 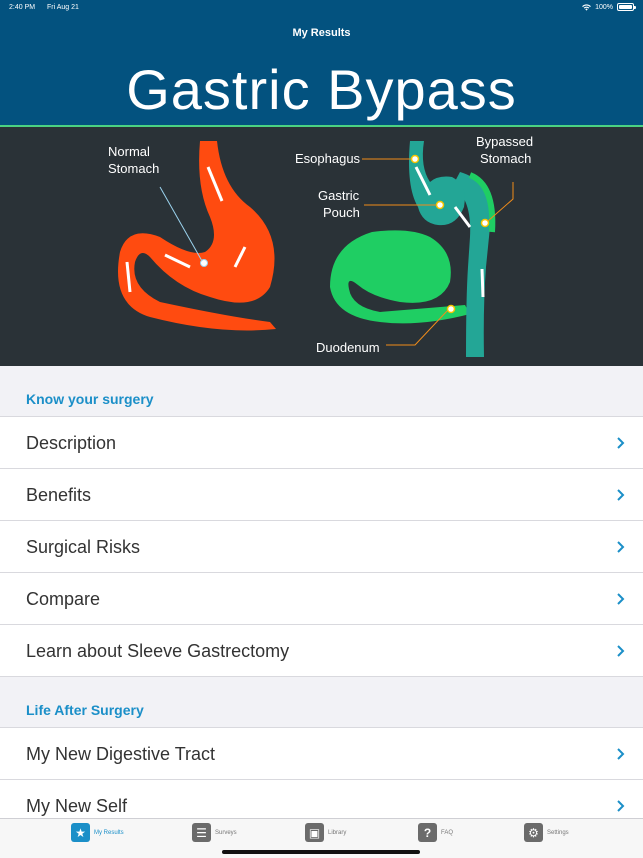 I want to click on tab-my-results: ★ My Results, so click(x=97, y=832).